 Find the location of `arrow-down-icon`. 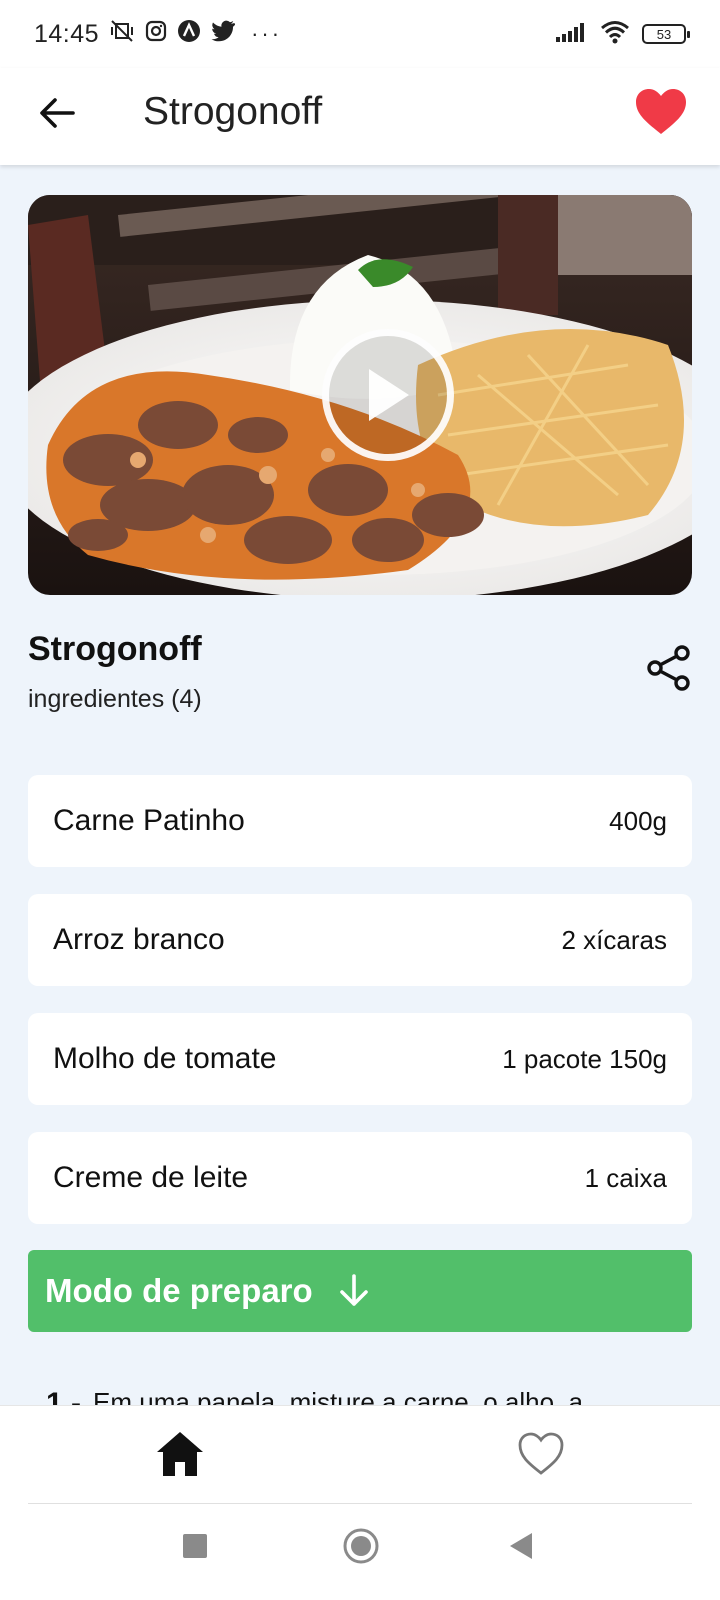

arrow-down-icon is located at coordinates (353, 1290).